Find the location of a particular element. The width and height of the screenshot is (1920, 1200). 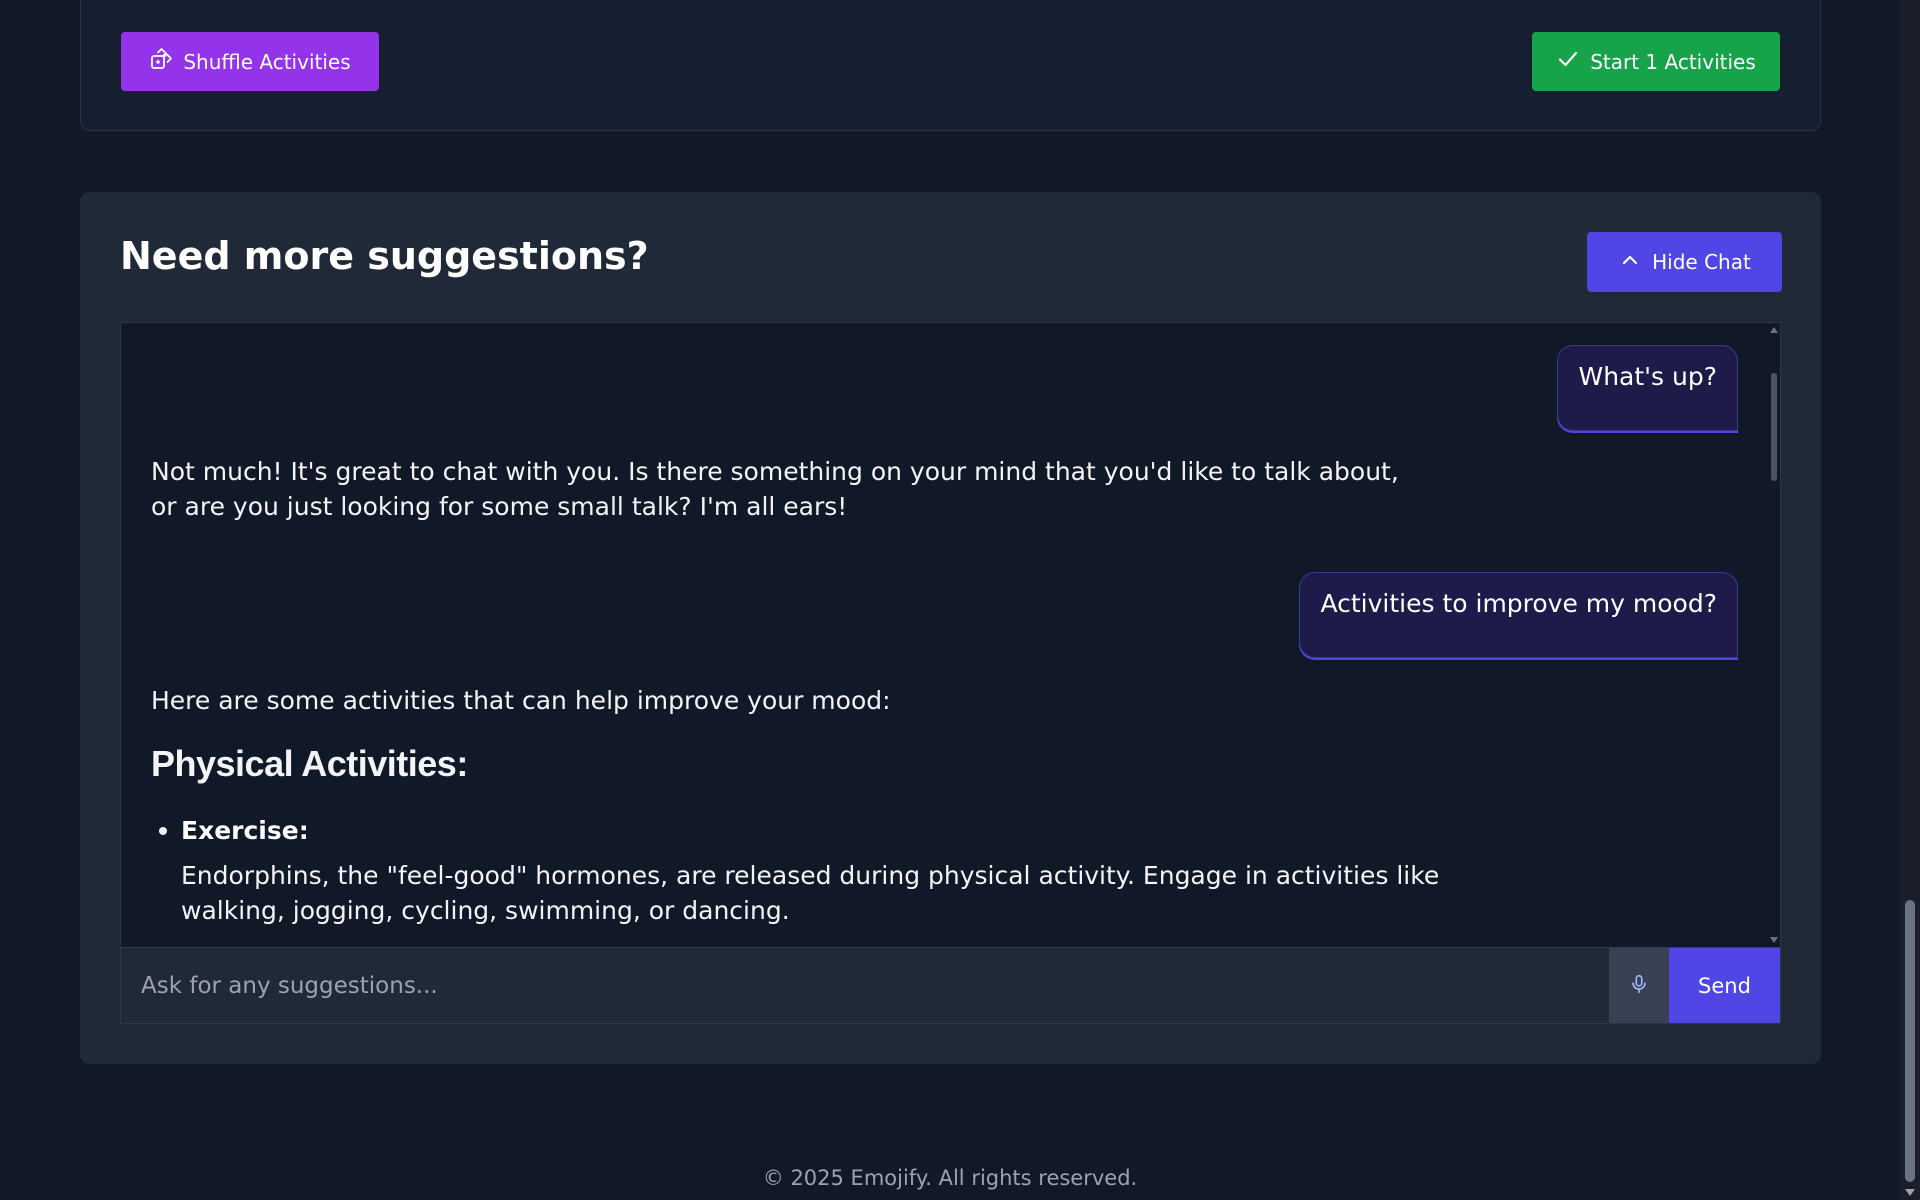

hide-chat-button: Hide Chat is located at coordinates (1684, 262).